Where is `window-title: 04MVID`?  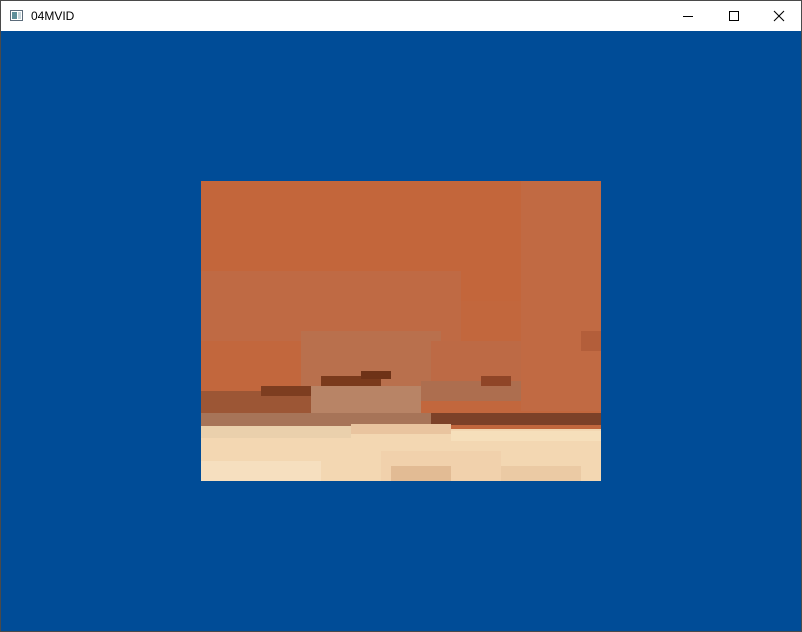
window-title: 04MVID is located at coordinates (53, 16).